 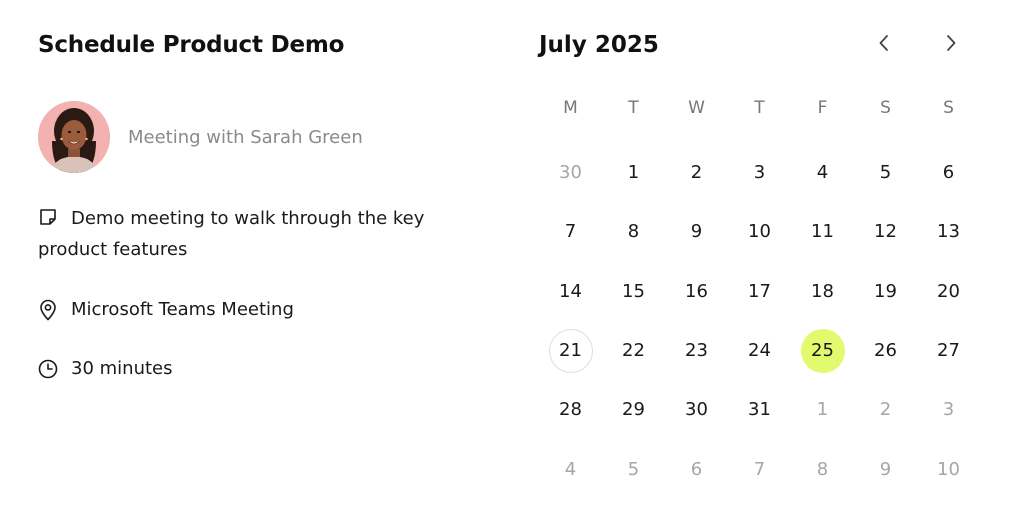 What do you see at coordinates (697, 410) in the screenshot?
I see `calendar-day: 30` at bounding box center [697, 410].